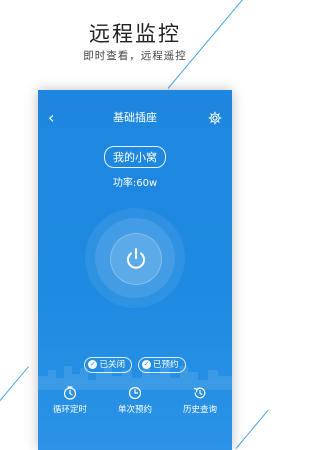 The width and height of the screenshot is (320, 450). I want to click on toolbar-history: 历史查询, so click(200, 400).